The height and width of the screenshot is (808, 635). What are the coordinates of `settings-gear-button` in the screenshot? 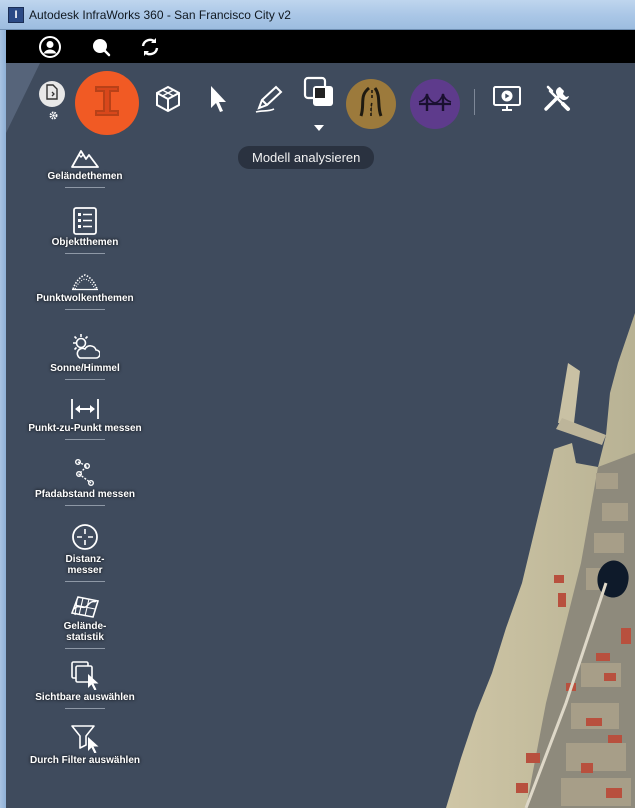 It's located at (53, 117).